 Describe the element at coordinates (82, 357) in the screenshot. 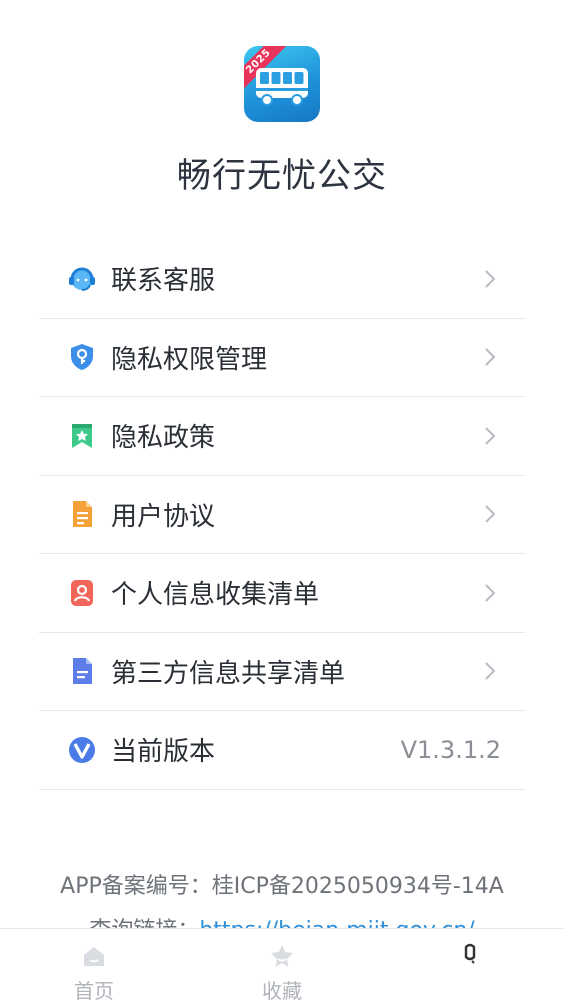

I see `shield-key-icon` at that location.